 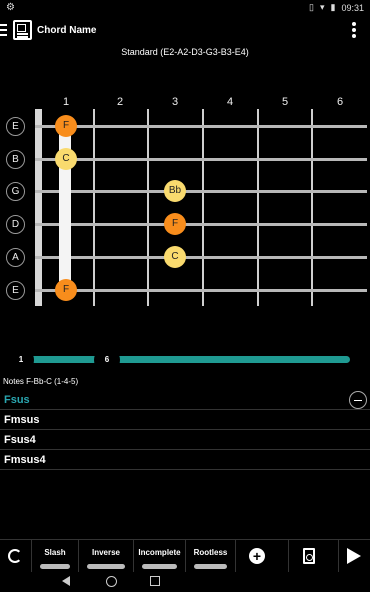 What do you see at coordinates (15, 257) in the screenshot?
I see `string-label: A` at bounding box center [15, 257].